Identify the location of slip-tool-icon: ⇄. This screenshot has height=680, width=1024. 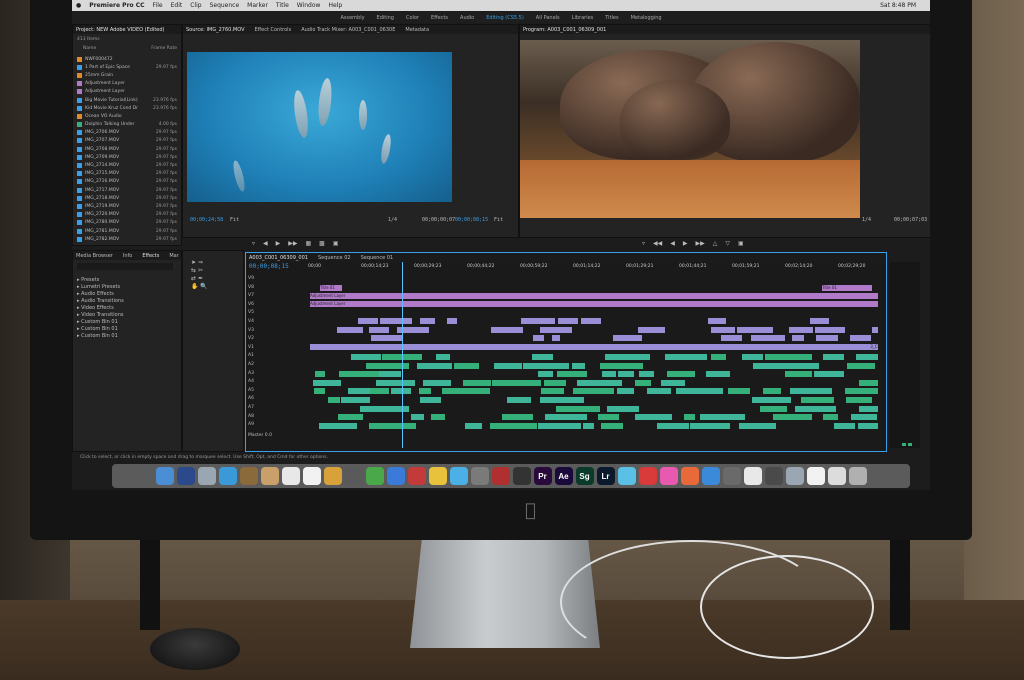
(193, 278).